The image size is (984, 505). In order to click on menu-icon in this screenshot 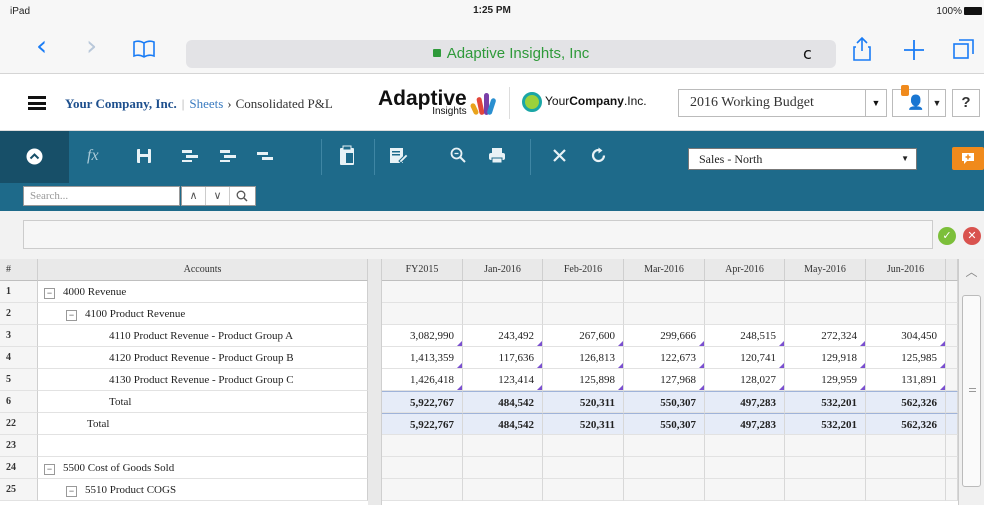, I will do `click(37, 103)`.